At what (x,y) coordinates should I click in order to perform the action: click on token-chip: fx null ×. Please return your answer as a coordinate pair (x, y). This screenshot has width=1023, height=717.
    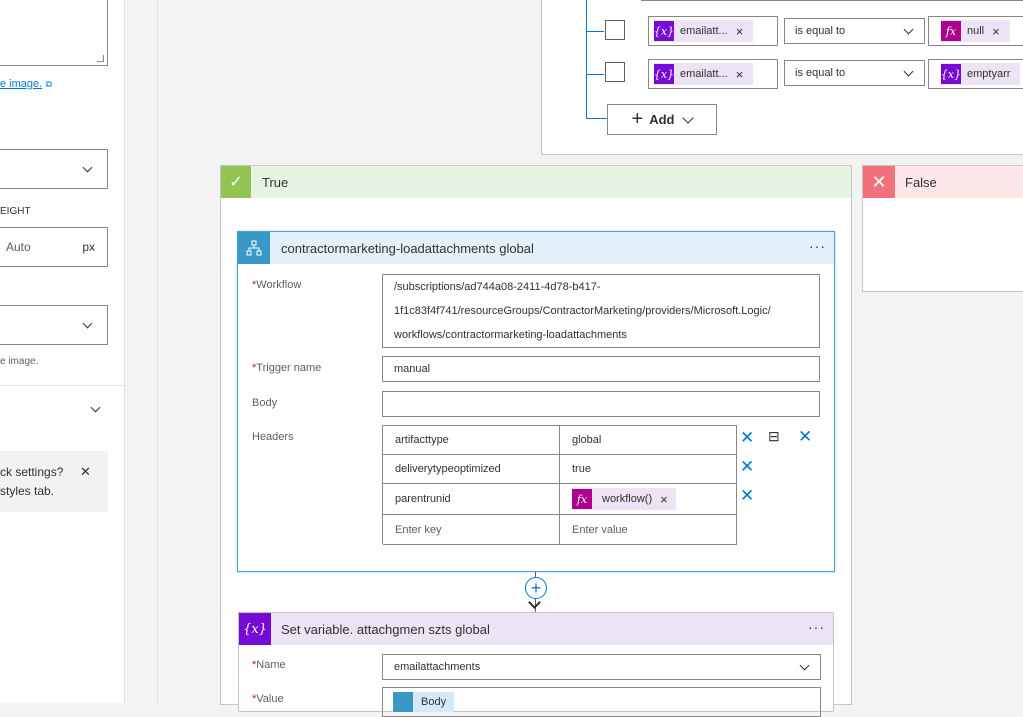
    Looking at the image, I should click on (975, 31).